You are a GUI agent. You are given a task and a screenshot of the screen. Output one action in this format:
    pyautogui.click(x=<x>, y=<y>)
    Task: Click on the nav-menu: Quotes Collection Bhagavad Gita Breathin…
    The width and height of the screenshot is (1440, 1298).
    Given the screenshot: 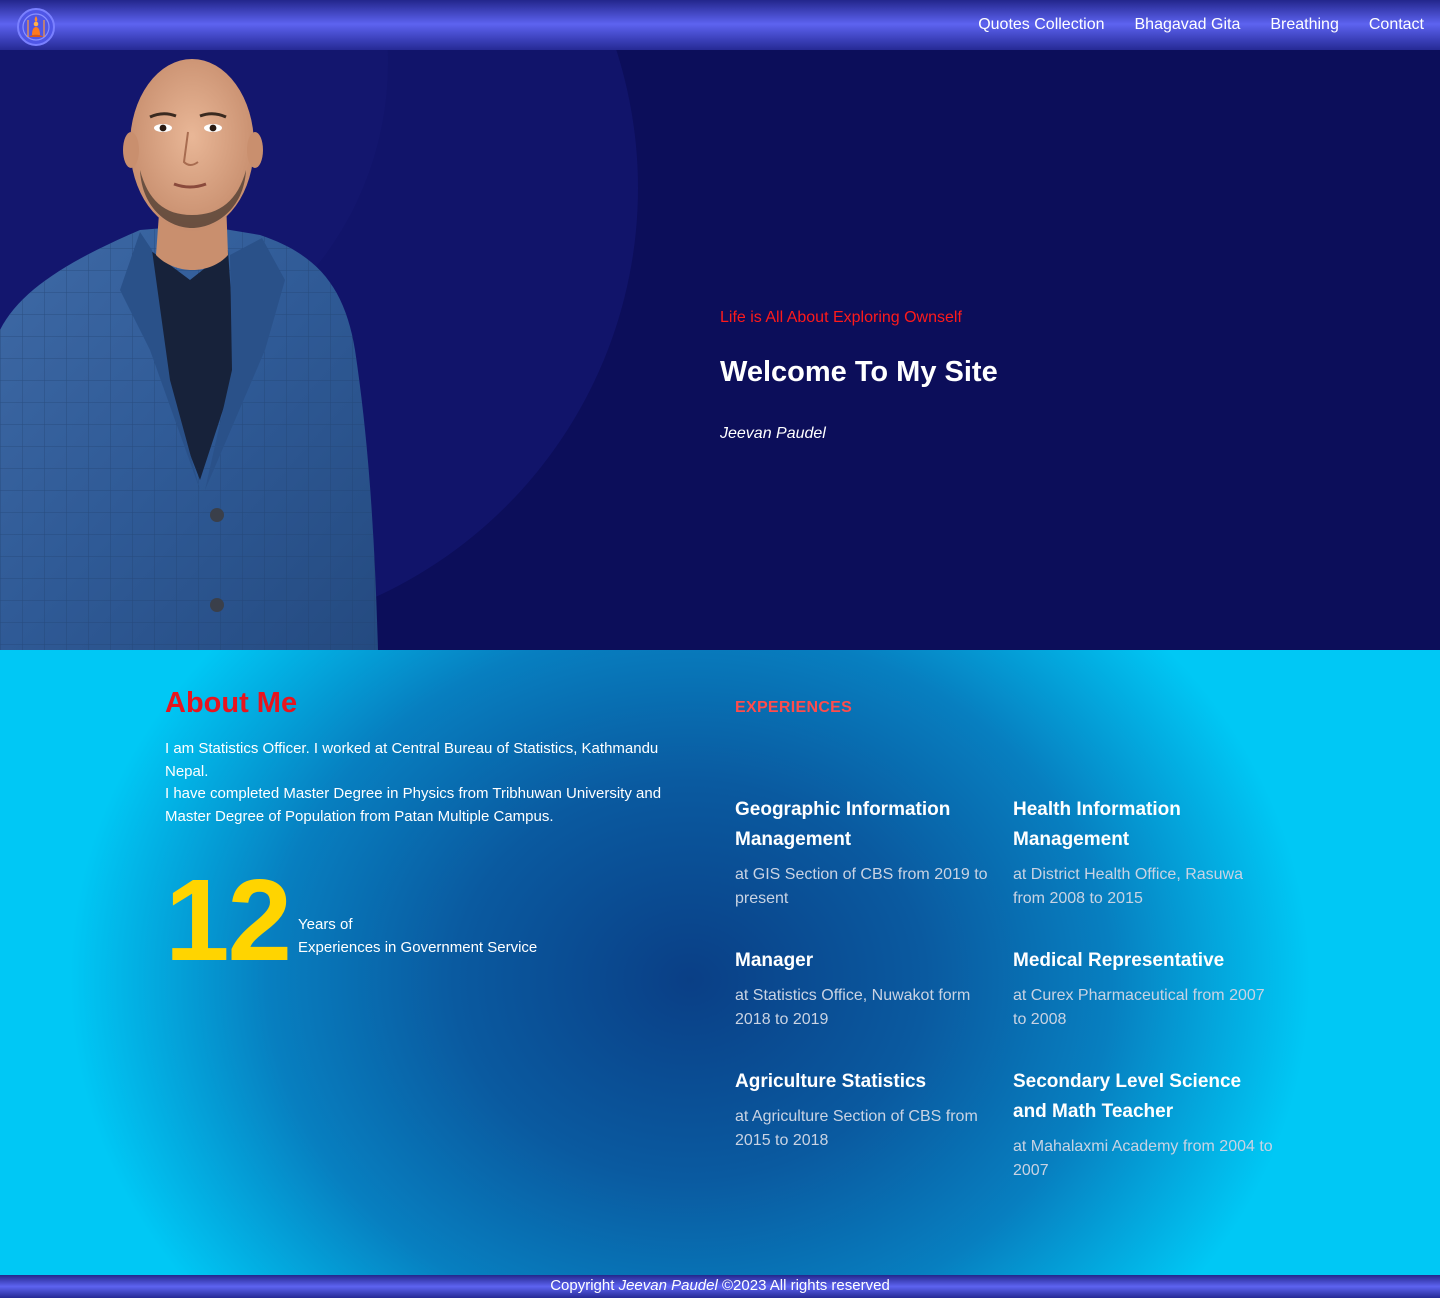 What is the action you would take?
    pyautogui.click(x=1186, y=25)
    